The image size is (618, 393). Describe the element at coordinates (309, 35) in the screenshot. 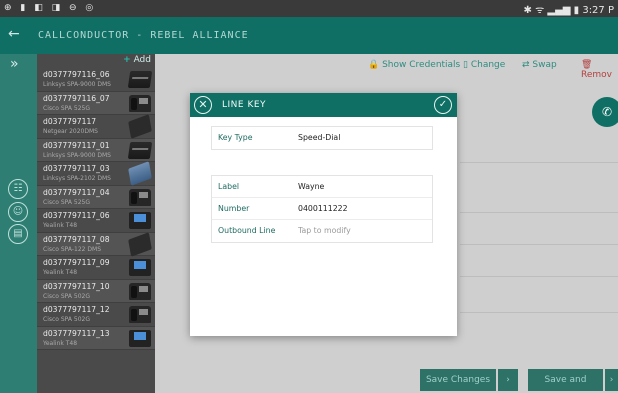

I see `app-bar: ← CALLCONDUCTOR - REBEL ALLIANCE` at that location.